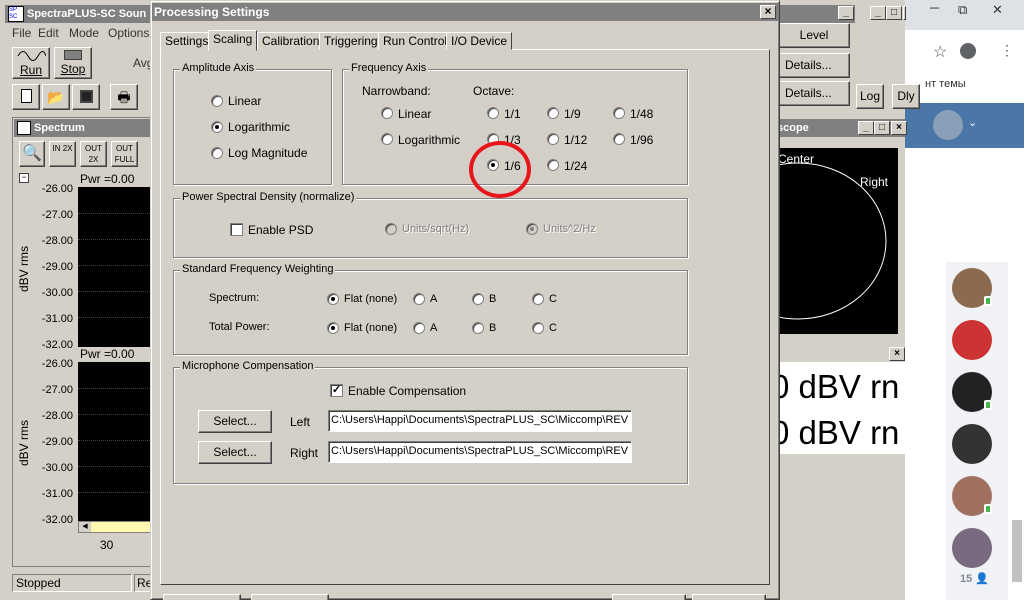 This screenshot has width=1024, height=600. I want to click on units-sq-hz-radio, so click(532, 229).